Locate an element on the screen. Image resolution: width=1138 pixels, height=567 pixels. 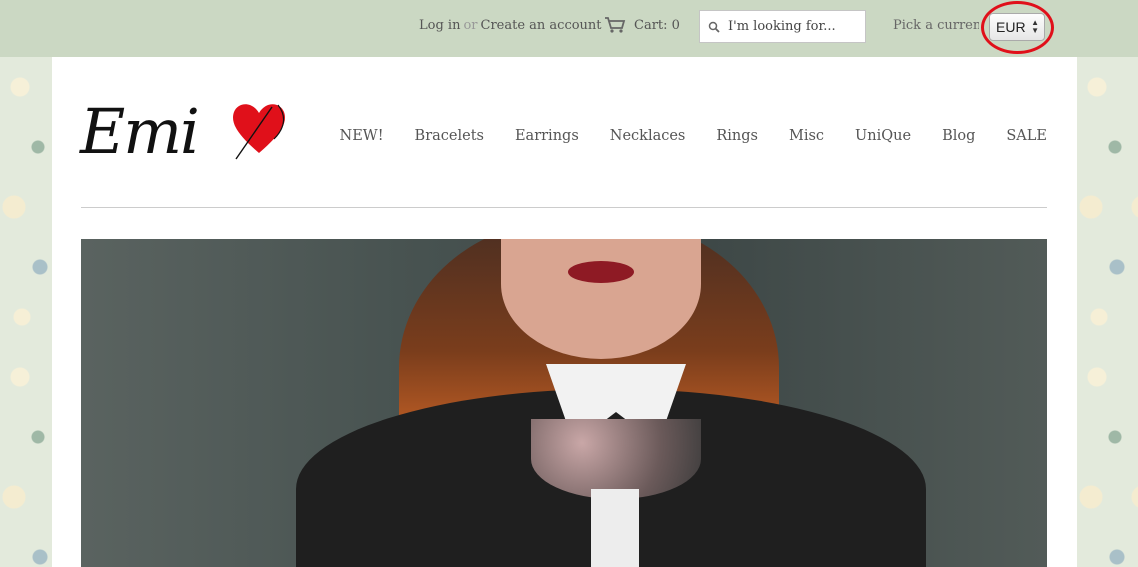
search-box is located at coordinates (782, 26).